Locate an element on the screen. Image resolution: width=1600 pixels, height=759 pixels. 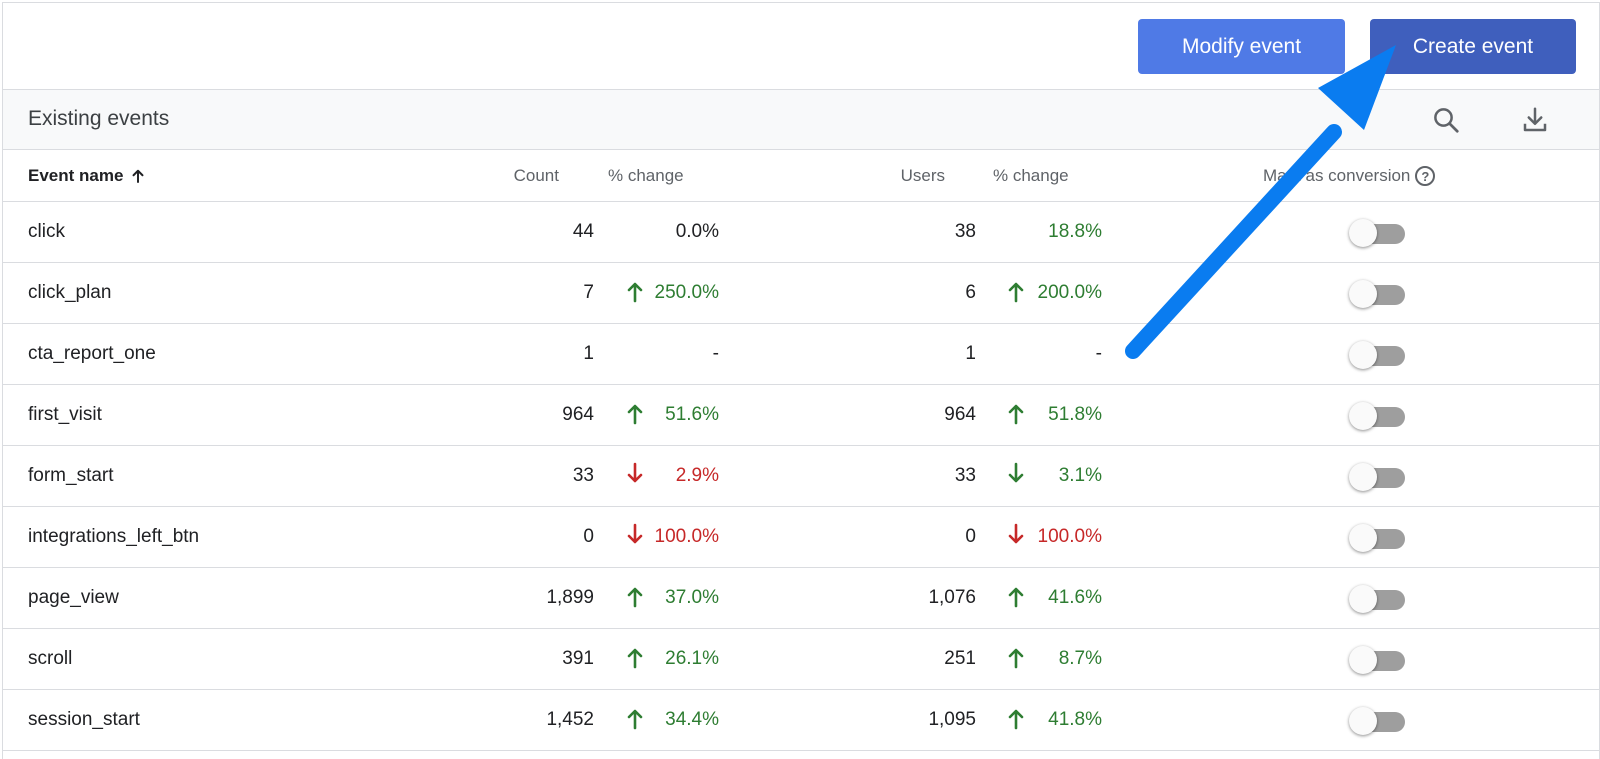
count-change-cell: - is located at coordinates (715, 353).